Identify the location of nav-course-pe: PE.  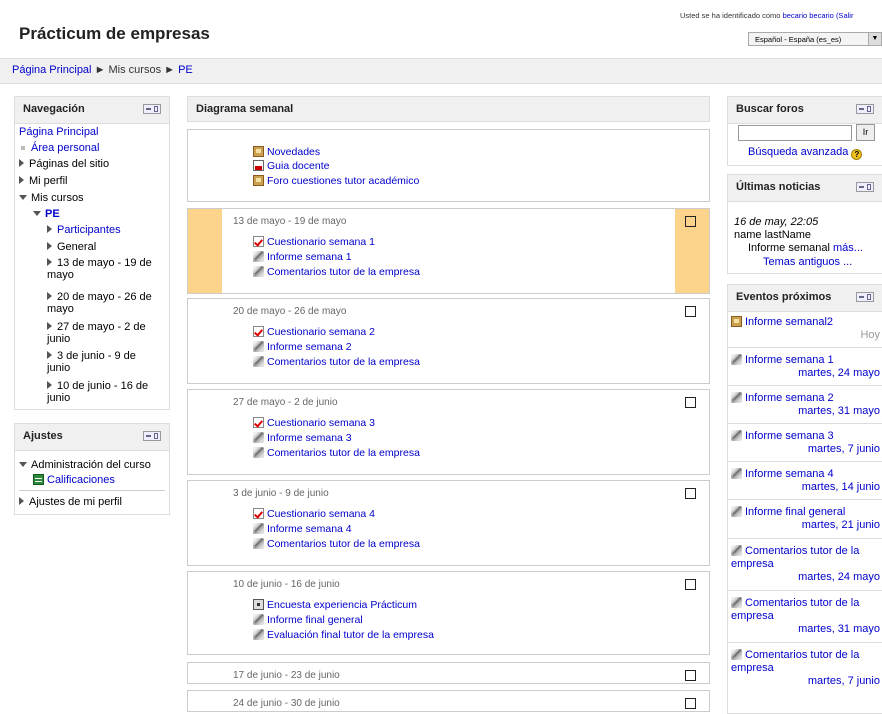
(46, 214).